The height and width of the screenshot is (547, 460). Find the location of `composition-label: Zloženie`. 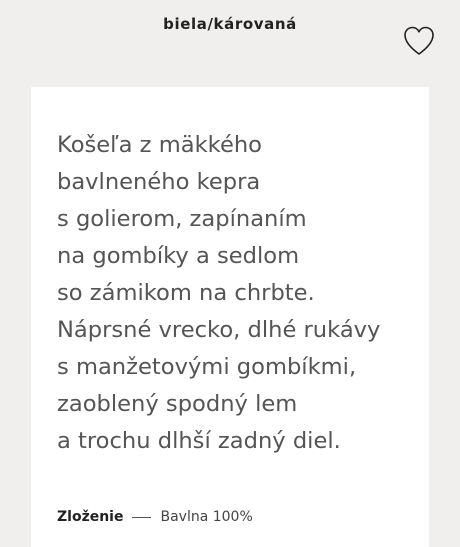

composition-label: Zloženie is located at coordinates (90, 517).